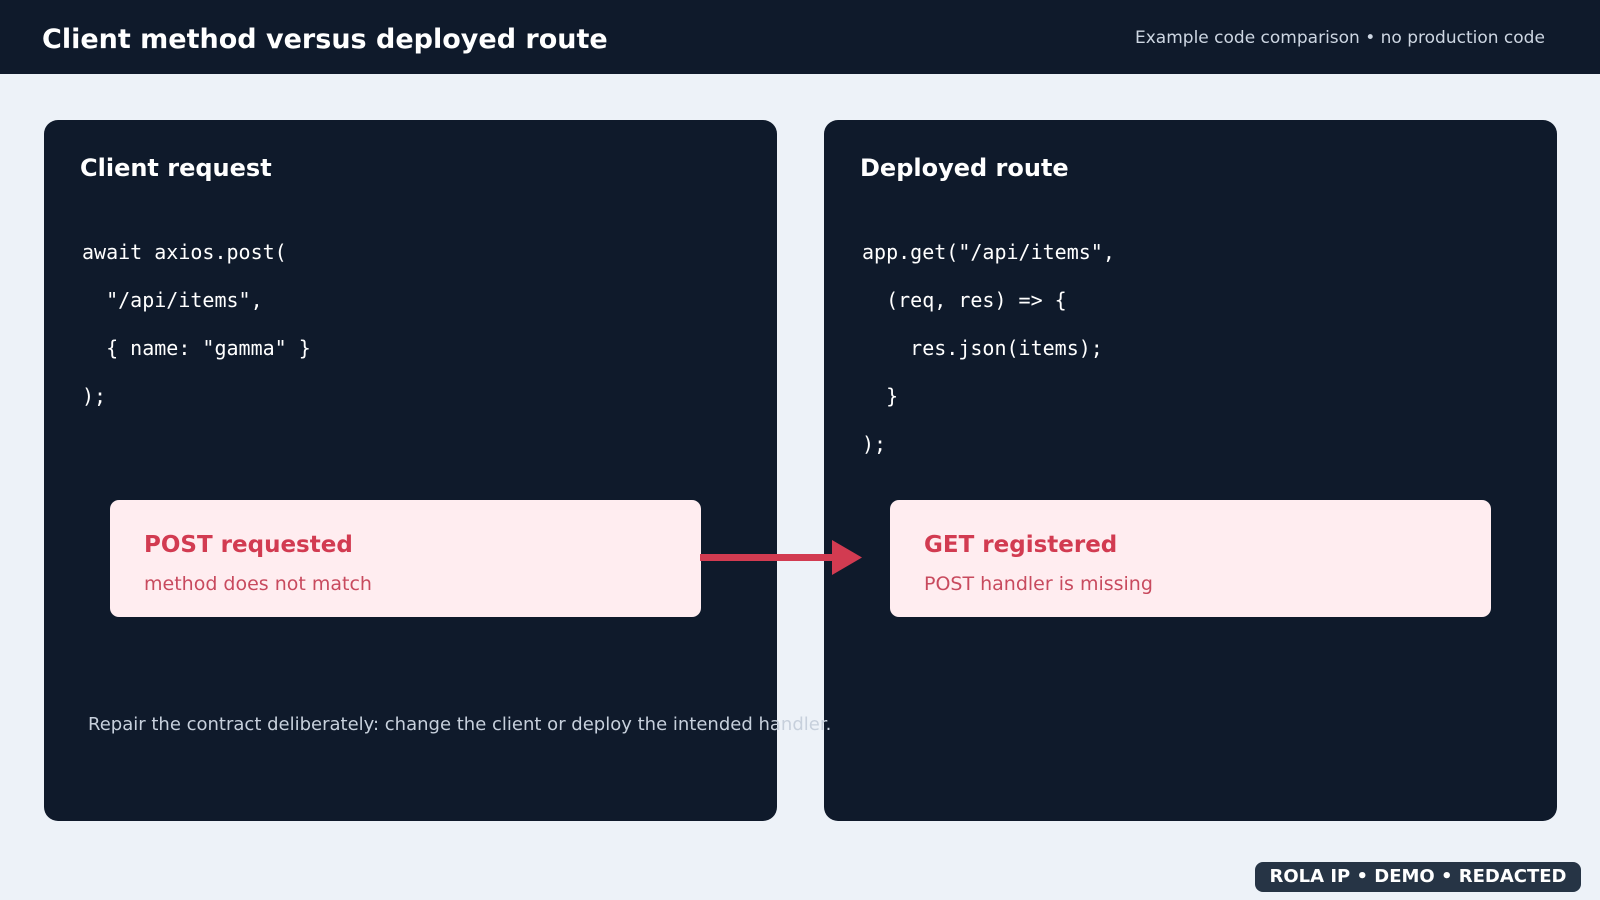 This screenshot has height=900, width=1600. I want to click on code-line: app.get("/api/items",, so click(988, 252).